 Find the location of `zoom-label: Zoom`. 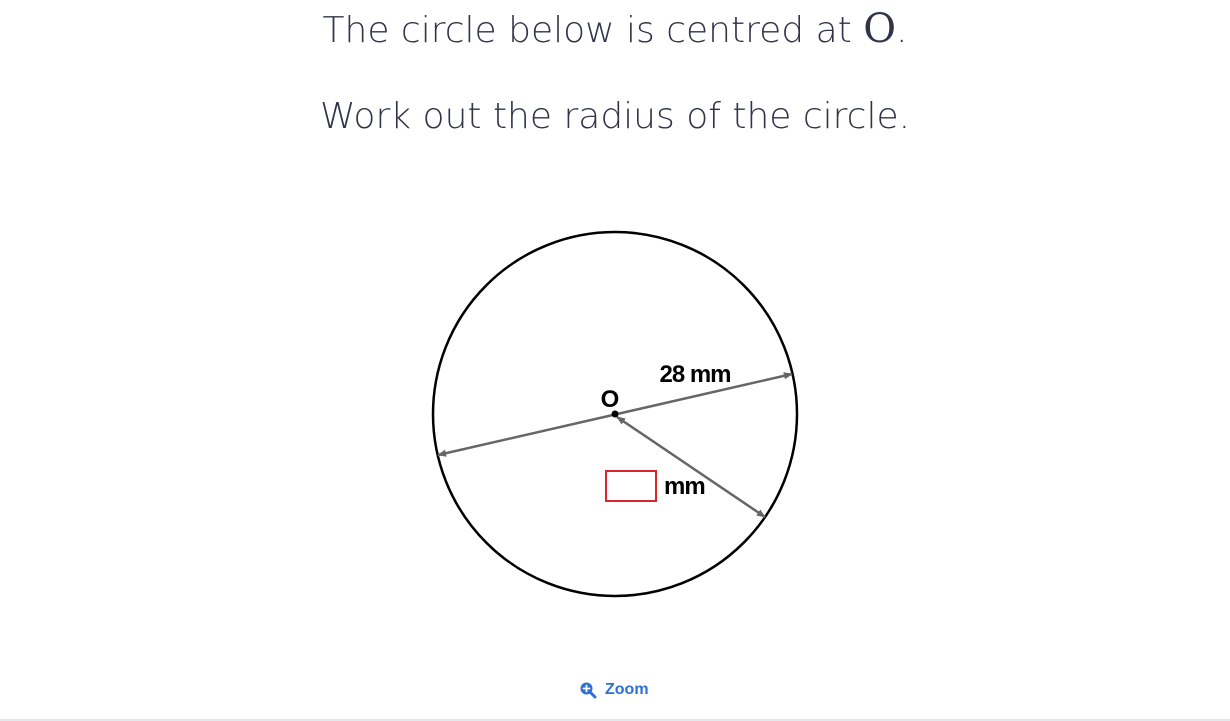

zoom-label: Zoom is located at coordinates (627, 689).